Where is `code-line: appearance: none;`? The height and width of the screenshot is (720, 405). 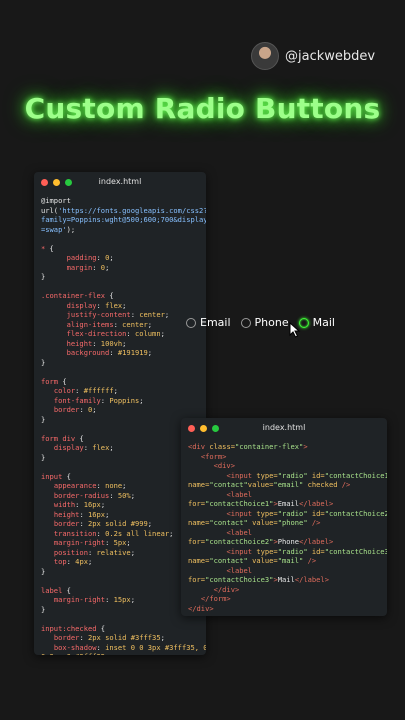 code-line: appearance: none; is located at coordinates (90, 485).